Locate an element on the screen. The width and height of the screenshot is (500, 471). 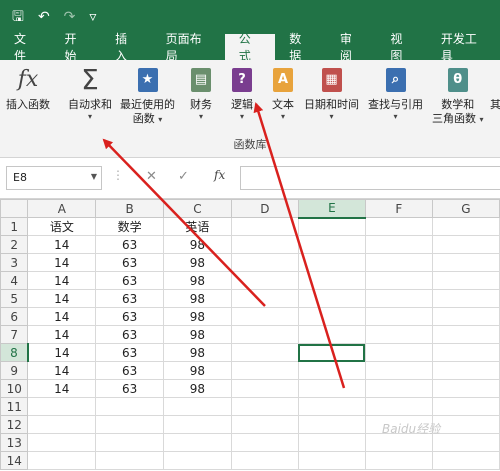
math-trig-button: θ 数学和 三角函数 ▾ is located at coordinates (458, 96).